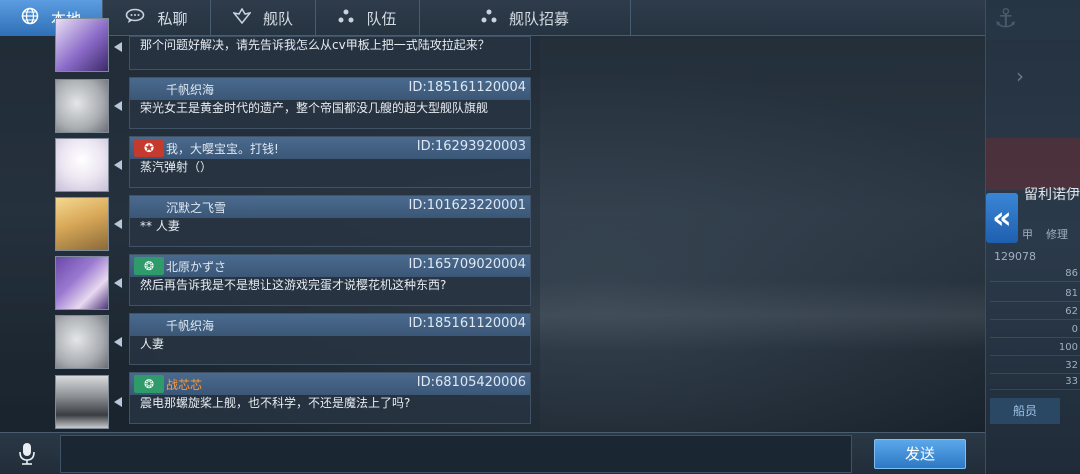 The width and height of the screenshot is (1080, 474). I want to click on panel-label-a: 甲, so click(1027, 234).